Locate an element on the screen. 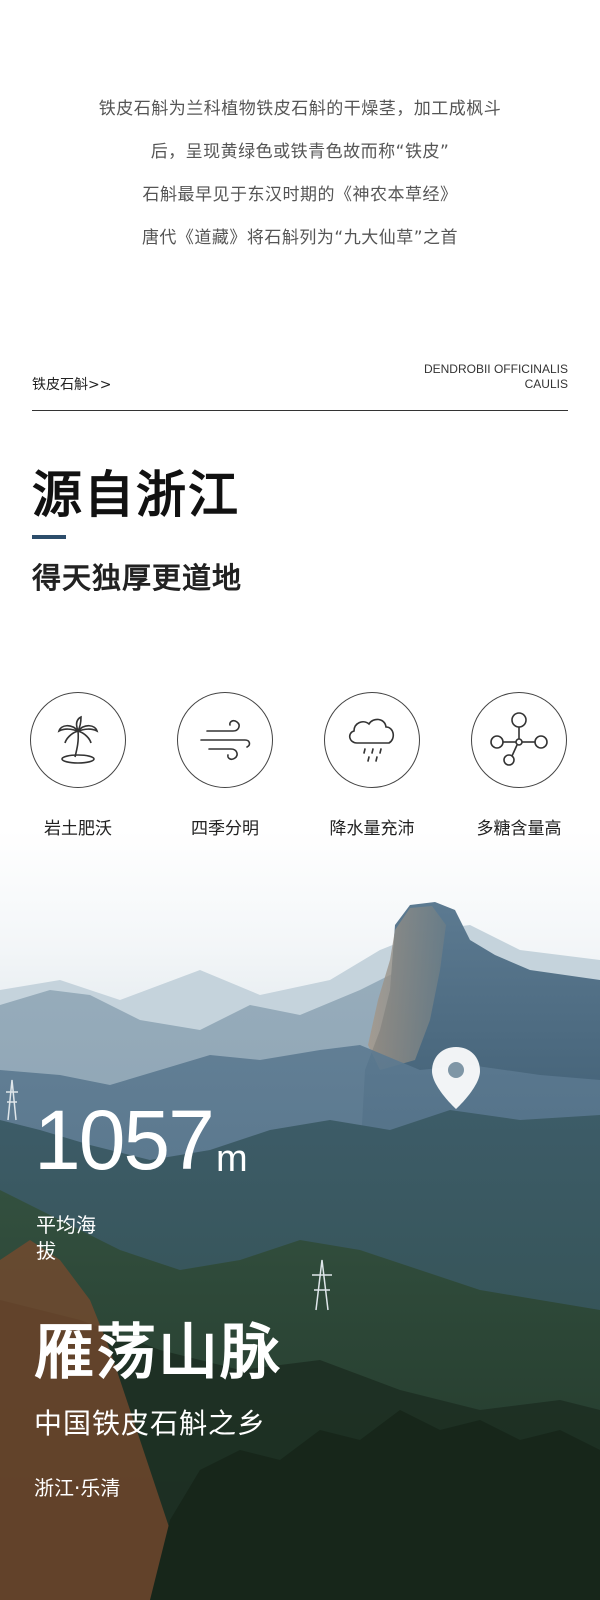 The width and height of the screenshot is (600, 1600). section-link: 铁皮石斛>> is located at coordinates (71, 384).